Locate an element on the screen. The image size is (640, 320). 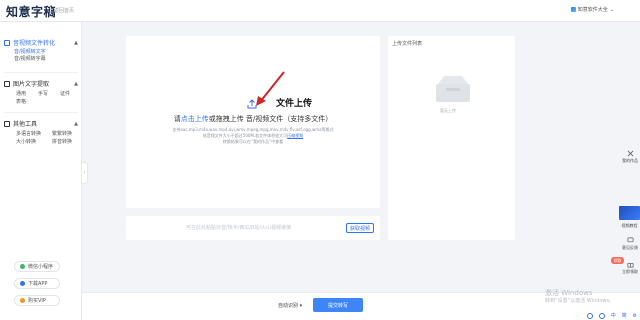
buy-vip-button: 购买VIP is located at coordinates (37, 300).